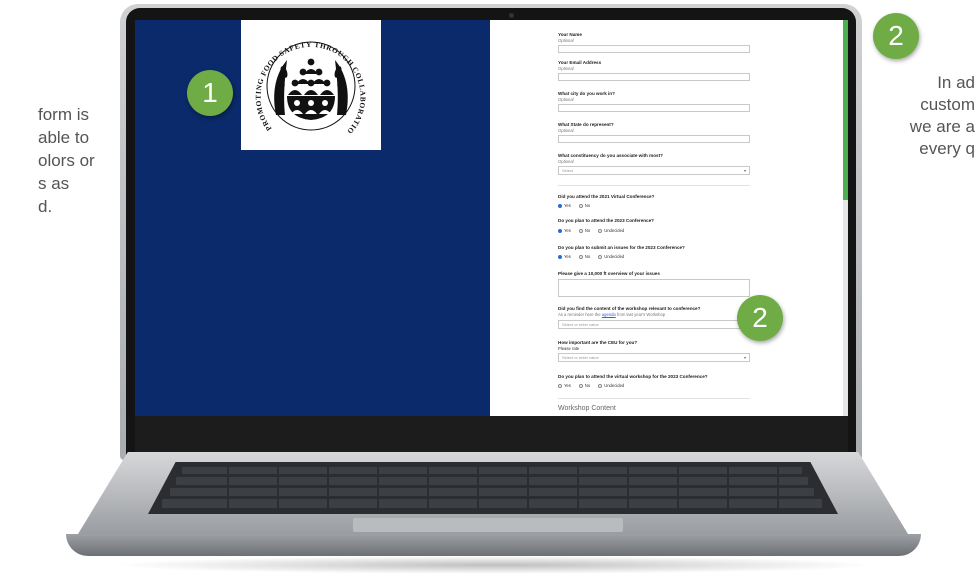 Image resolution: width=975 pixels, height=581 pixels. I want to click on attend2023-undecided-radio: Undecided, so click(611, 230).